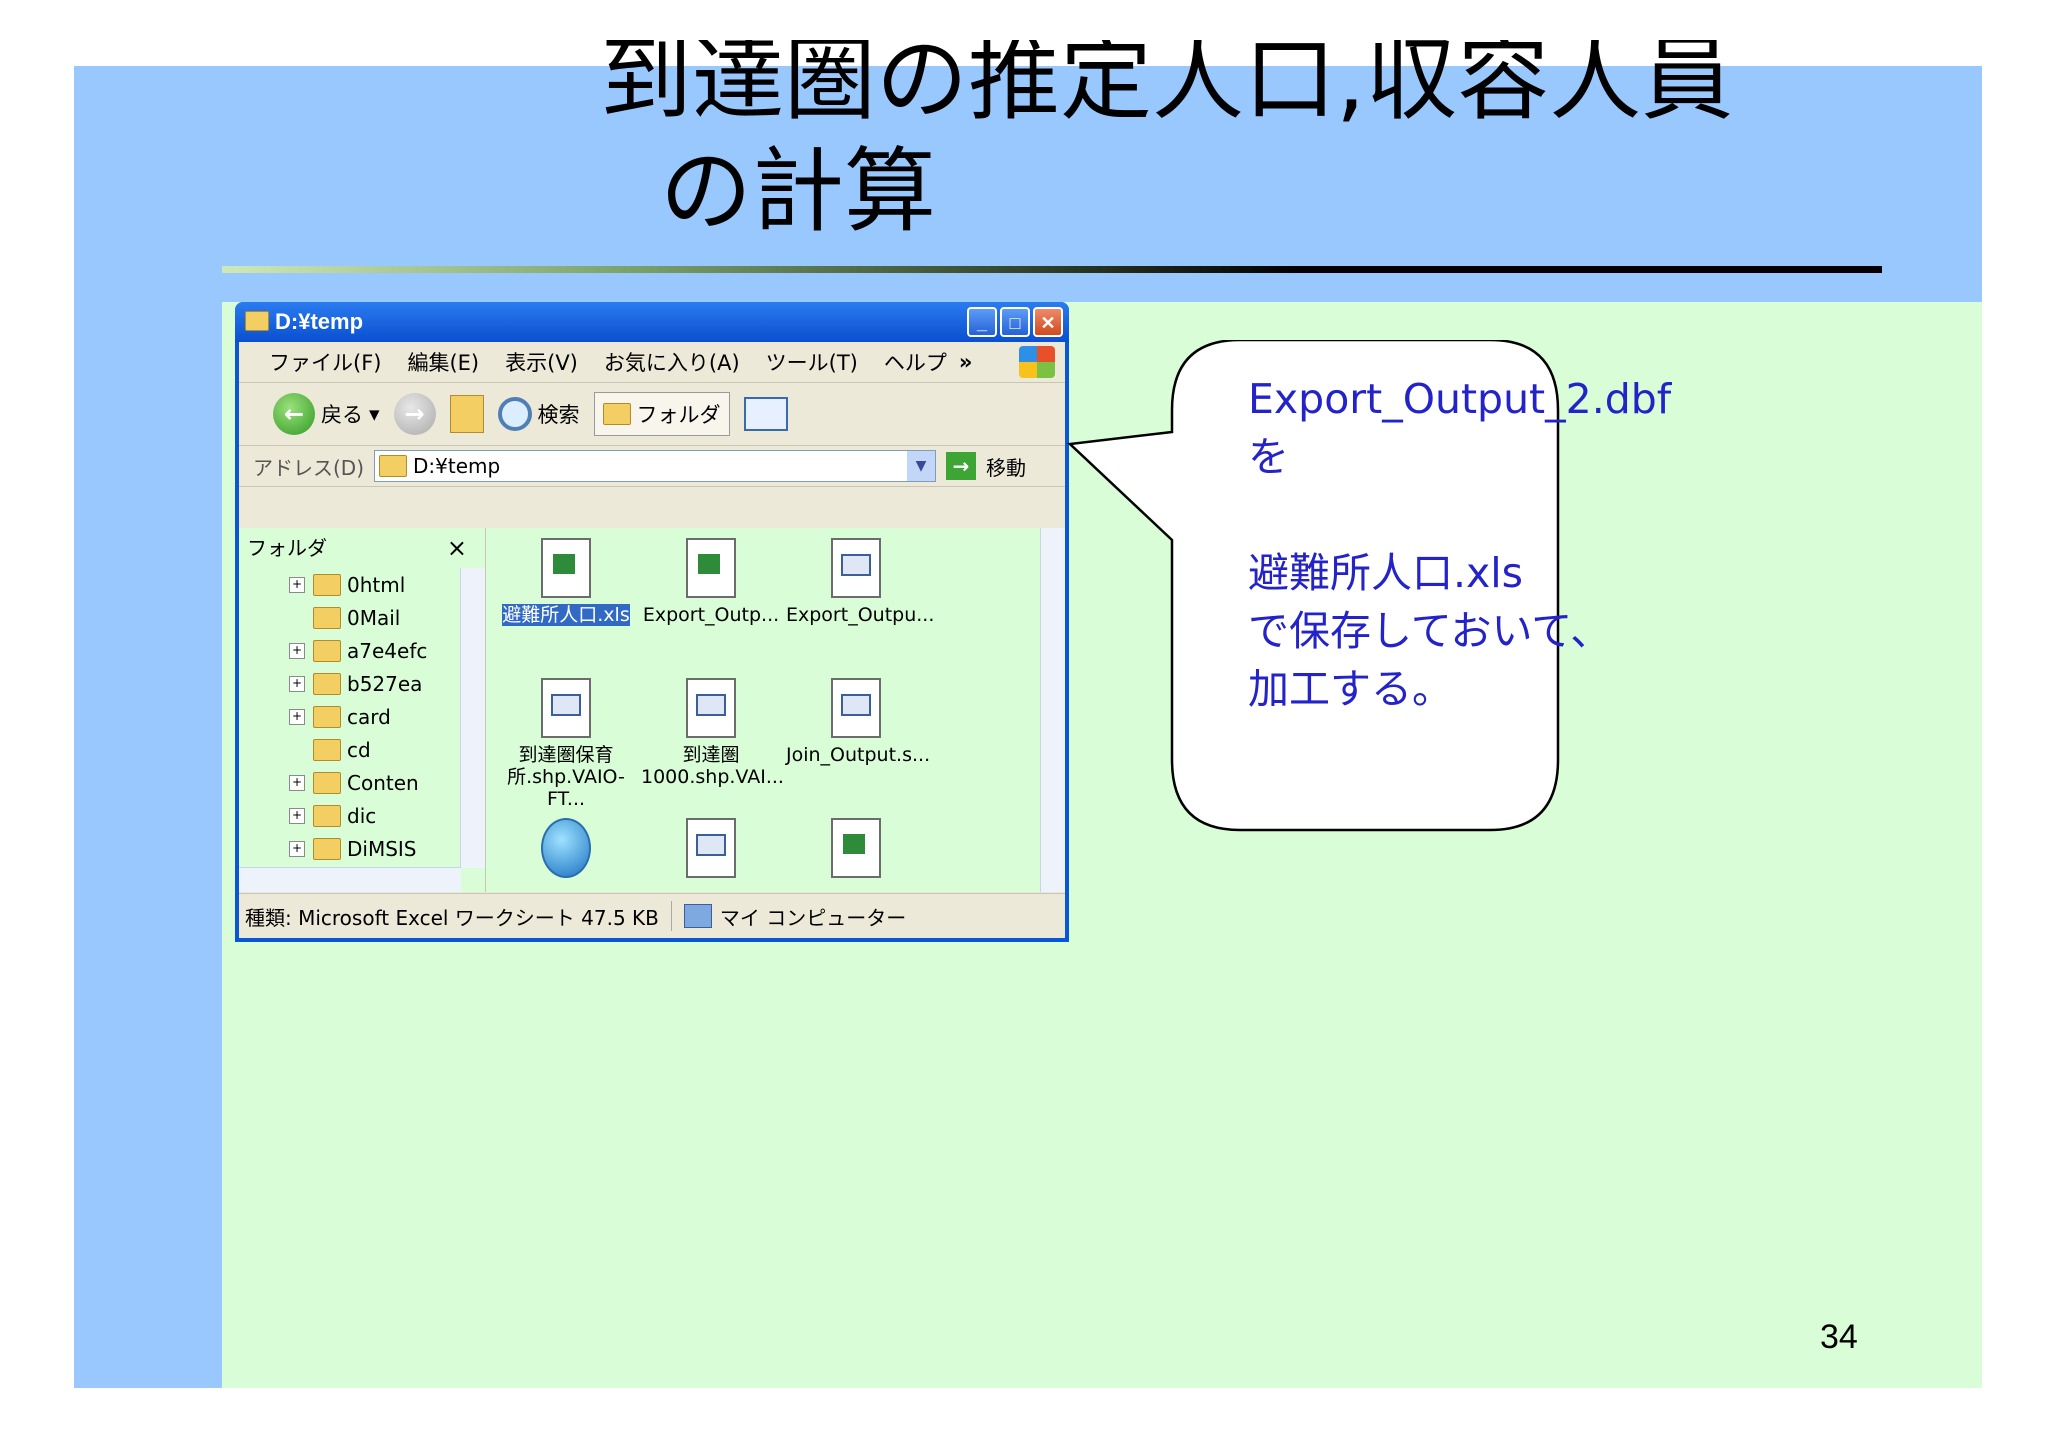 The image size is (2048, 1448). What do you see at coordinates (961, 466) in the screenshot?
I see `go-arrow-icon: →` at bounding box center [961, 466].